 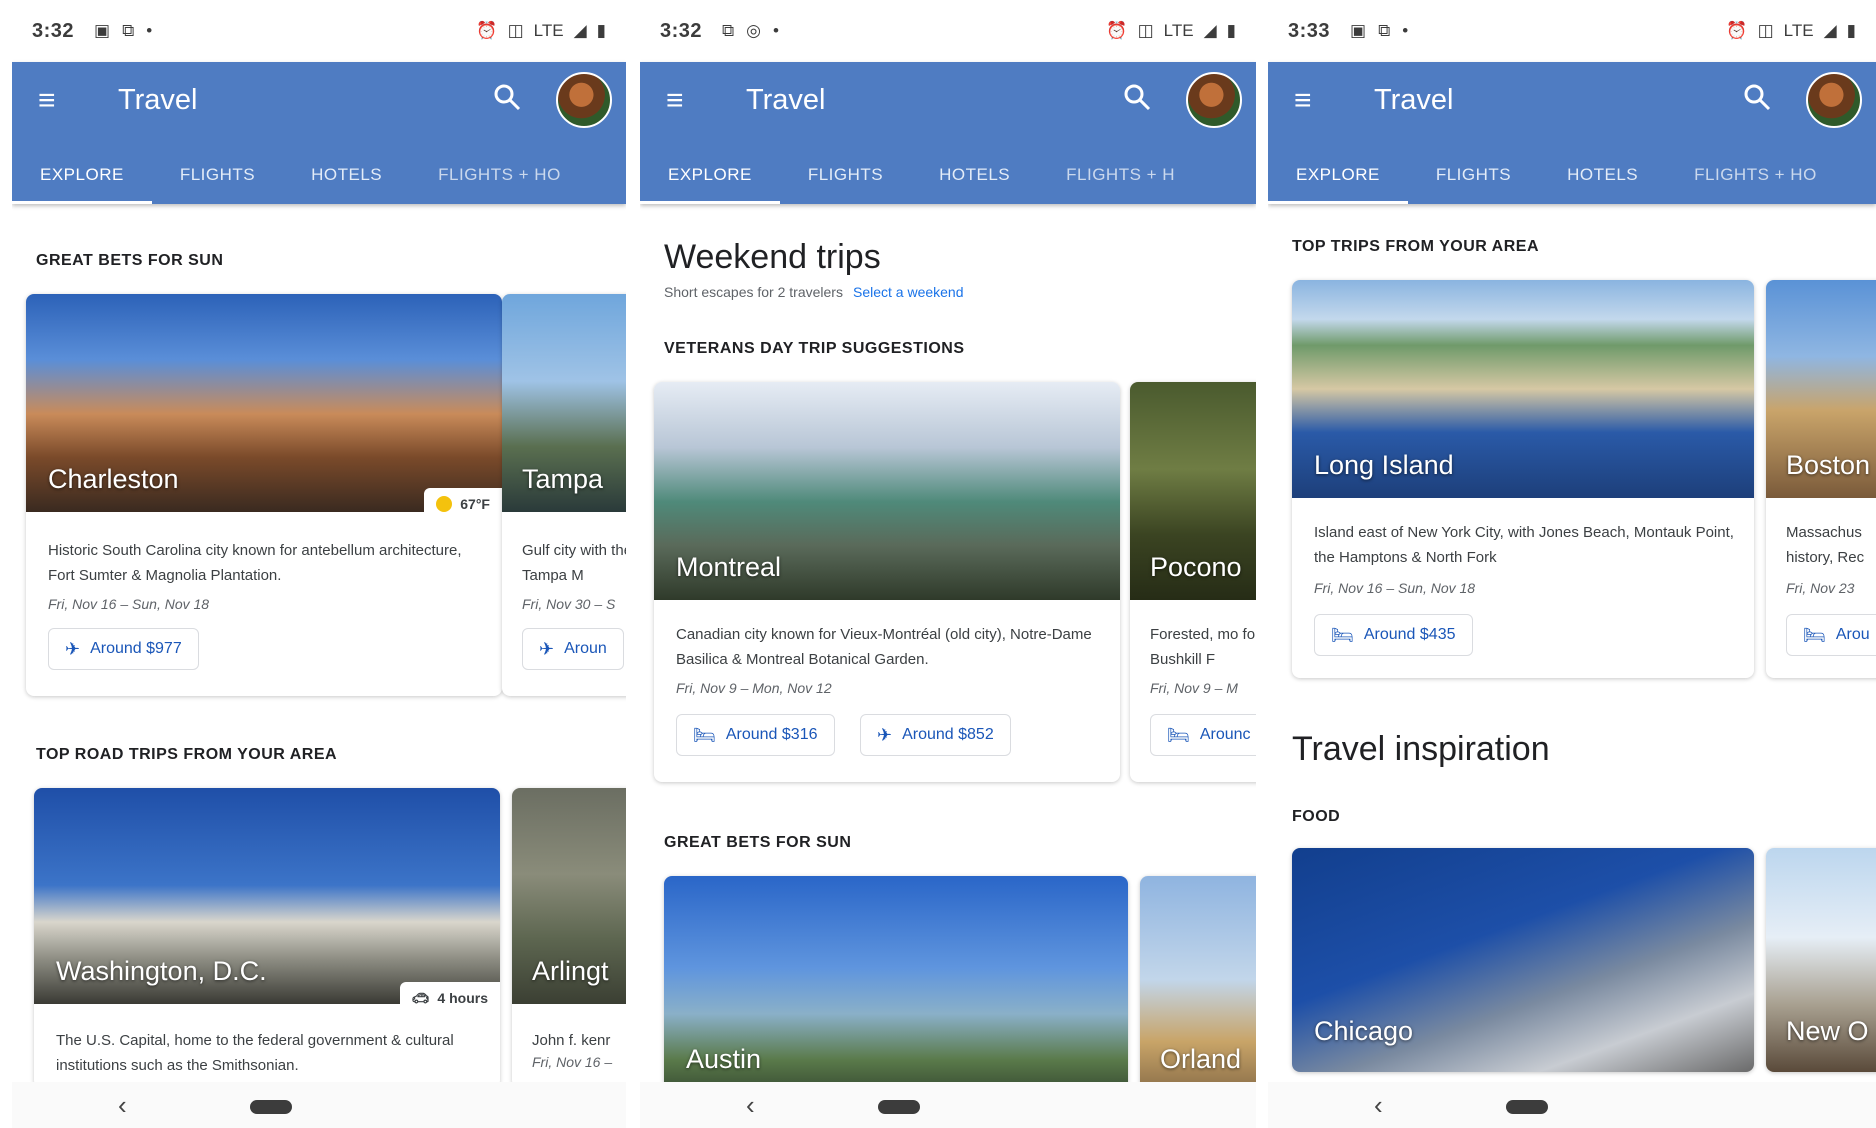 I want to click on hotel-price-button: 🛏︎ Arounc, so click(x=1203, y=735).